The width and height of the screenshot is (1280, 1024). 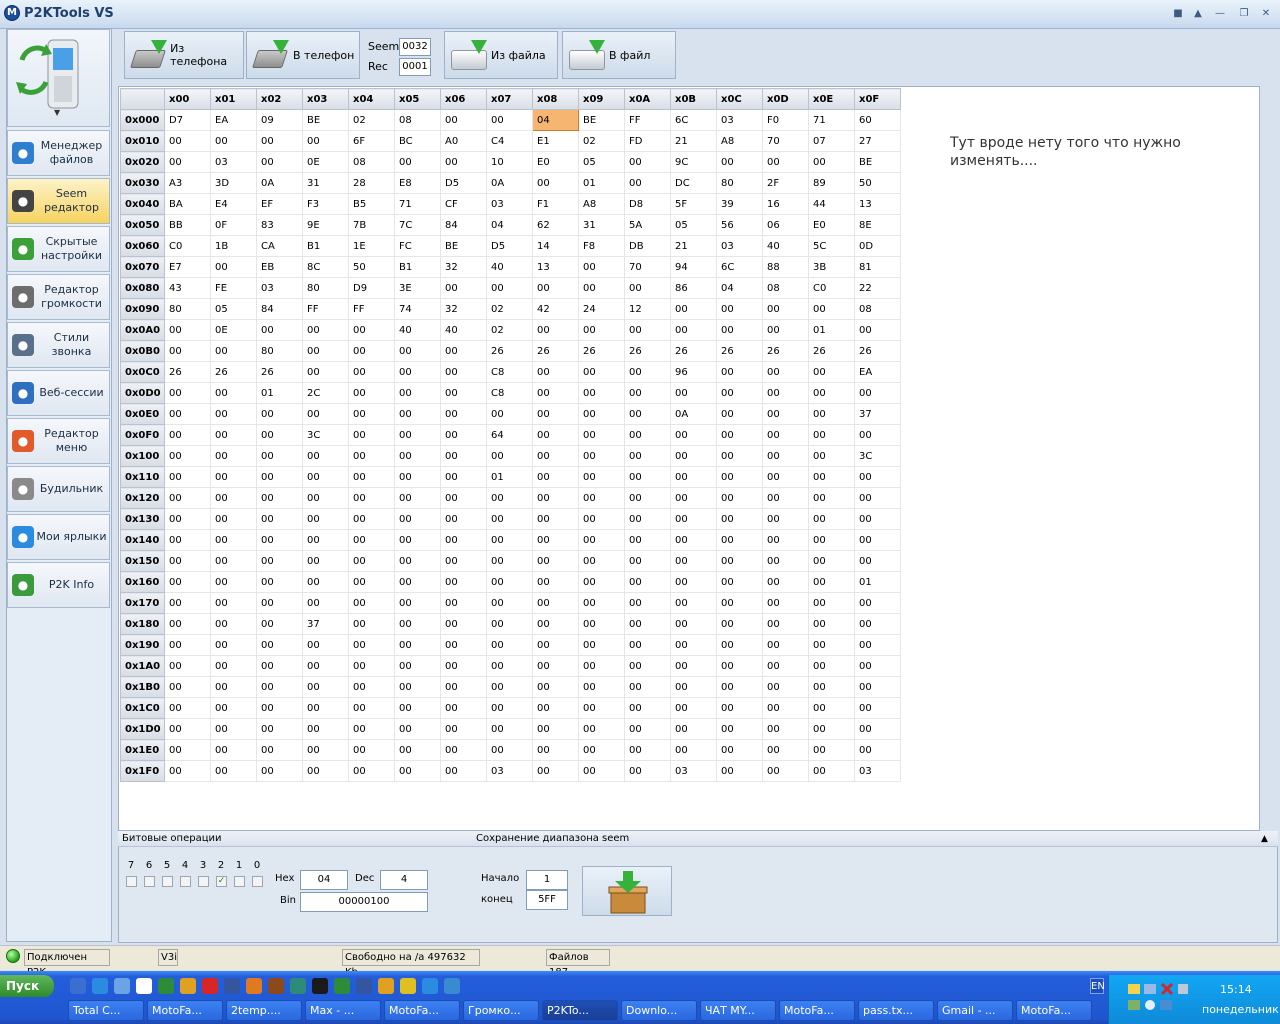 What do you see at coordinates (58, 537) in the screenshot?
I see `sidebar-item-8: ● Мои ярлыки` at bounding box center [58, 537].